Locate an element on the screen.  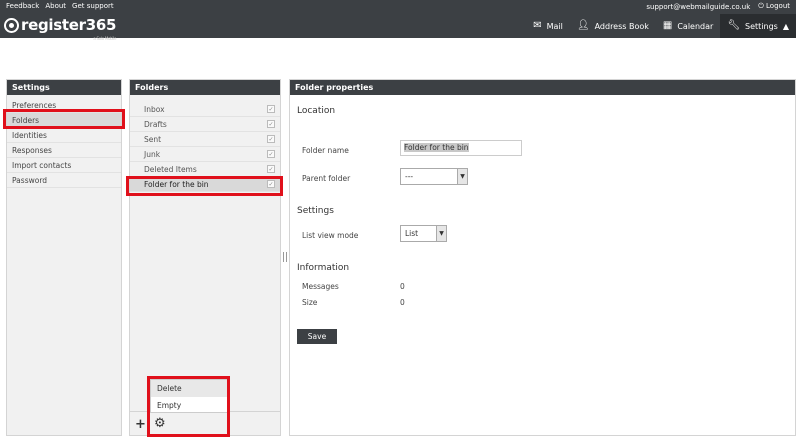
nav-address-book-label: Address Book is located at coordinates (621, 26).